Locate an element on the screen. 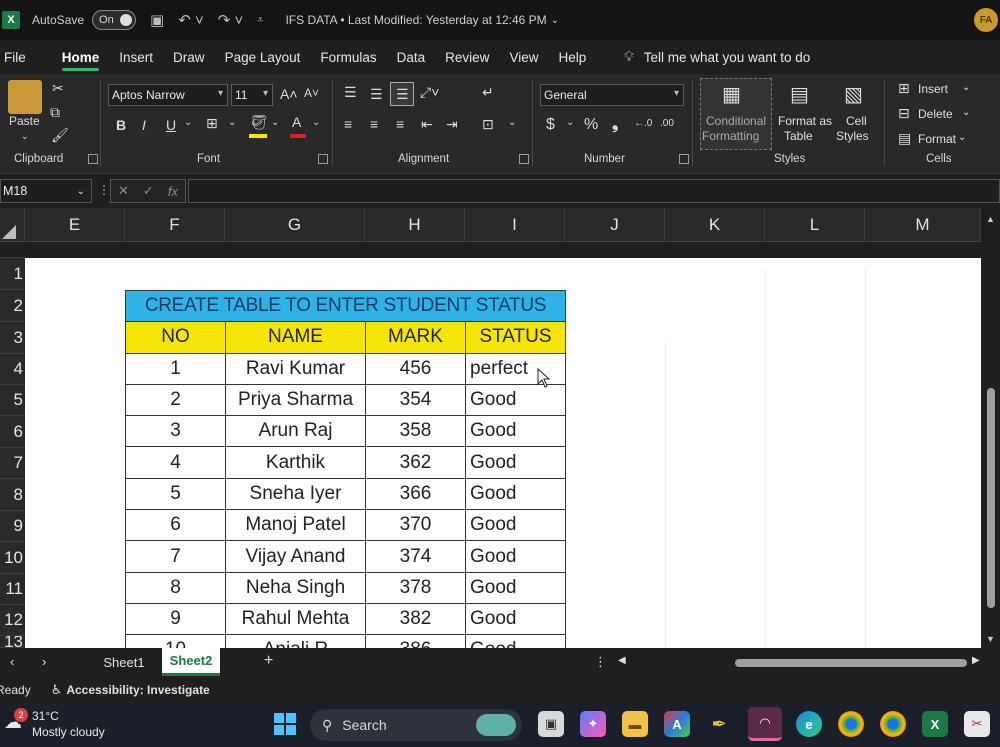 The image size is (1000, 747). row-header-3: 3 is located at coordinates (12, 338).